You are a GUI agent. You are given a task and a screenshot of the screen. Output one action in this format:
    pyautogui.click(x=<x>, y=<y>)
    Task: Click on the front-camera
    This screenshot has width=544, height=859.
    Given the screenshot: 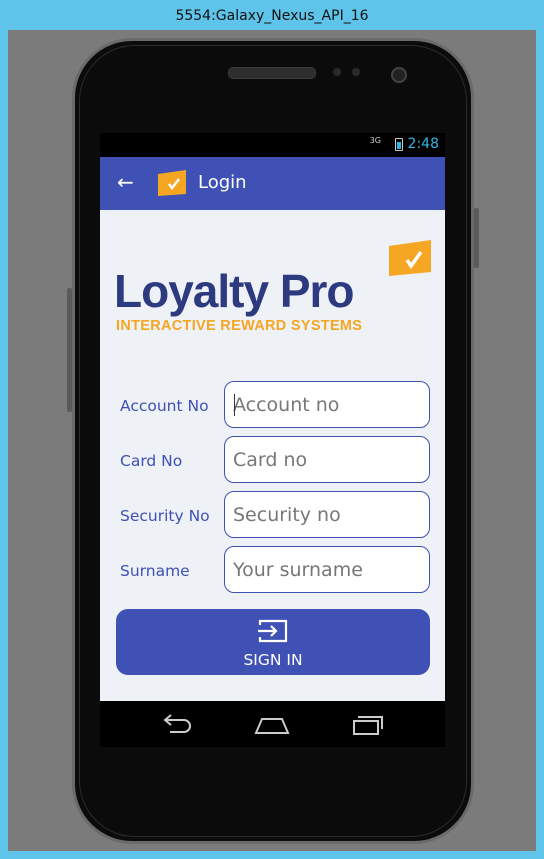 What is the action you would take?
    pyautogui.click(x=399, y=75)
    